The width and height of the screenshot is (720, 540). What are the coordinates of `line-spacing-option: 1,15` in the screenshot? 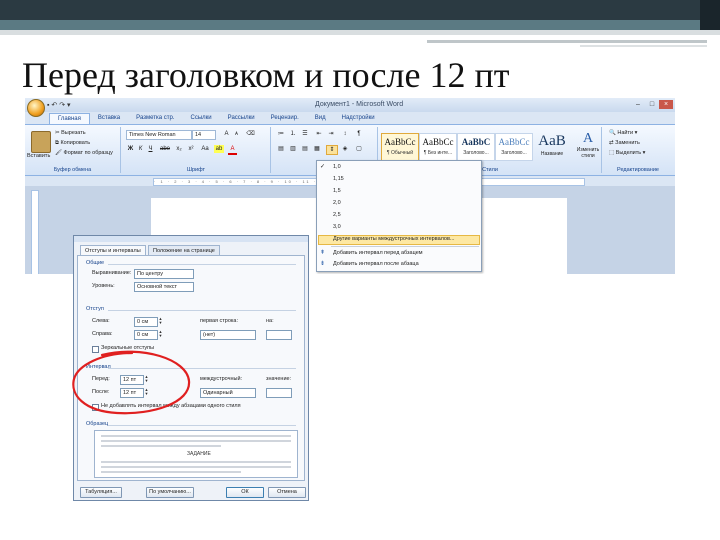 It's located at (338, 179).